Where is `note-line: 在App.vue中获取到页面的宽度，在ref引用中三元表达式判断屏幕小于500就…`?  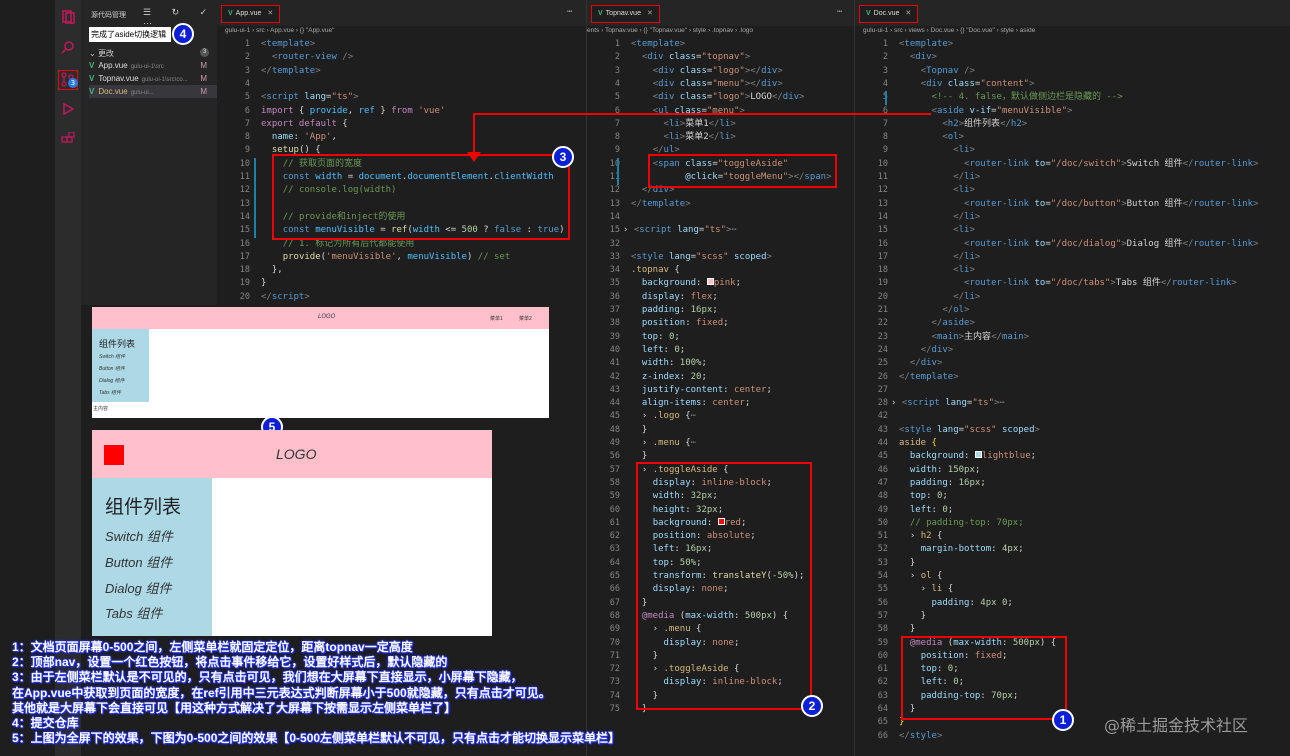 note-line: 在App.vue中获取到页面的宽度，在ref引用中三元表达式判断屏幕小于500就… is located at coordinates (281, 692).